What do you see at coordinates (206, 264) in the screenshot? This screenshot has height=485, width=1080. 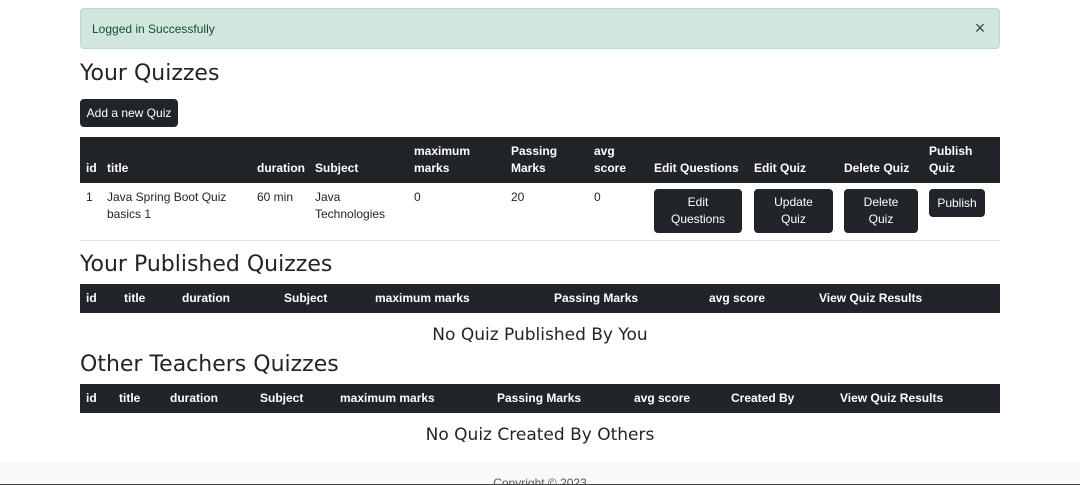 I see `published-quizzes-heading: Your Published Quizzes` at bounding box center [206, 264].